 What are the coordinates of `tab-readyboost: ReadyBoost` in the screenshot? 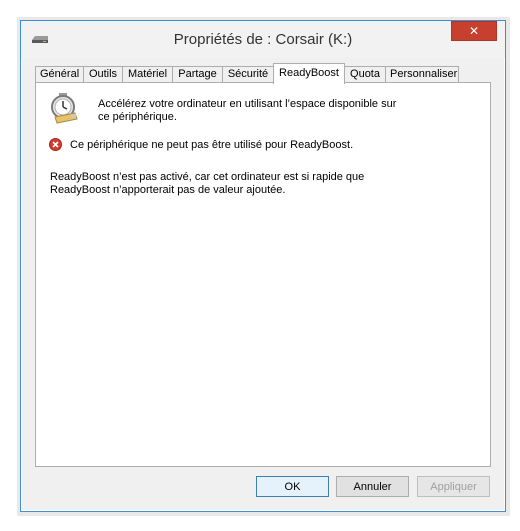 It's located at (309, 73).